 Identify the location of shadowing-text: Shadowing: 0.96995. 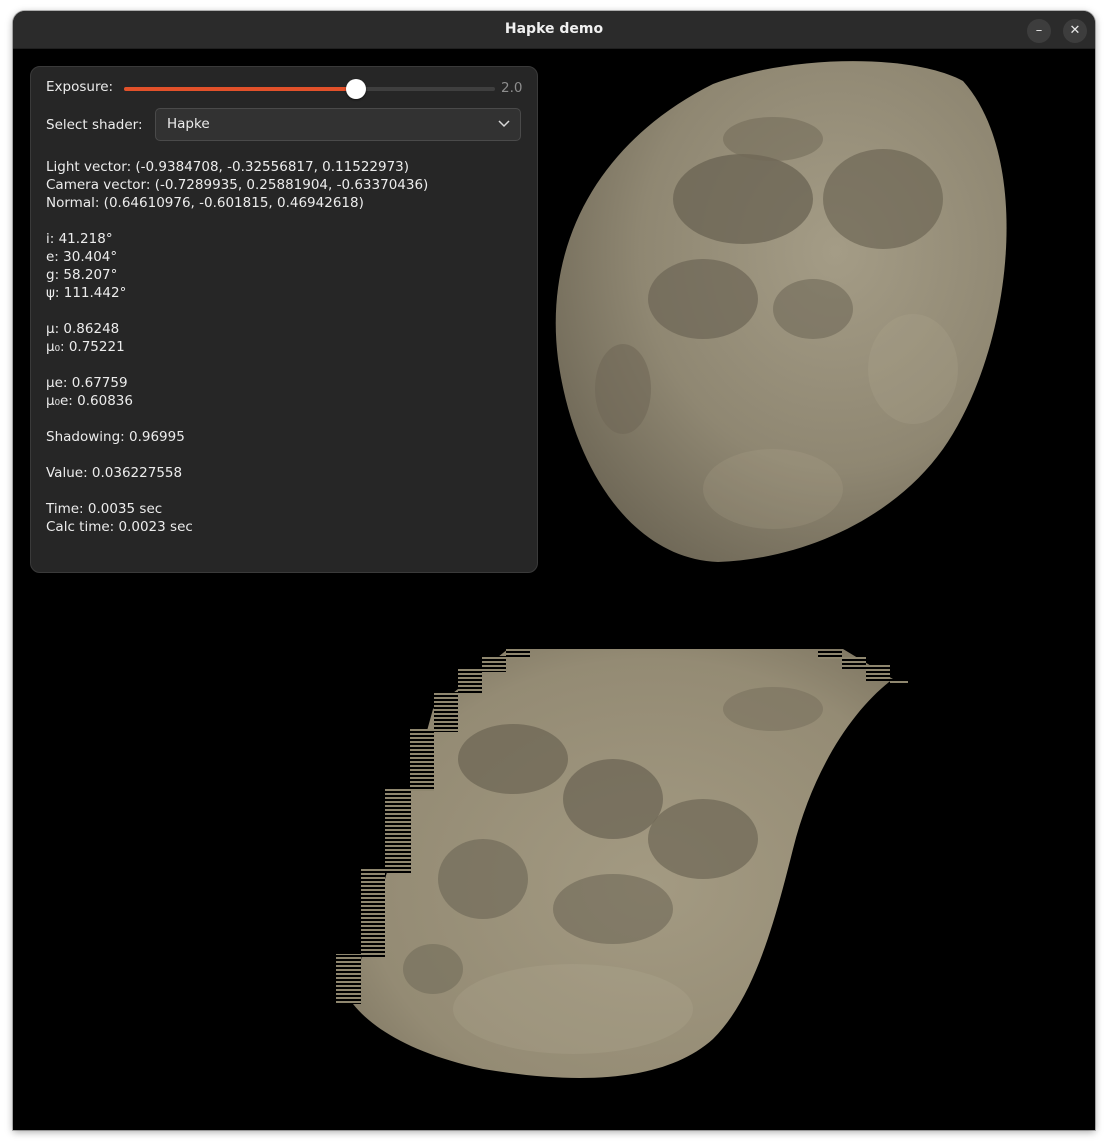
(115, 437).